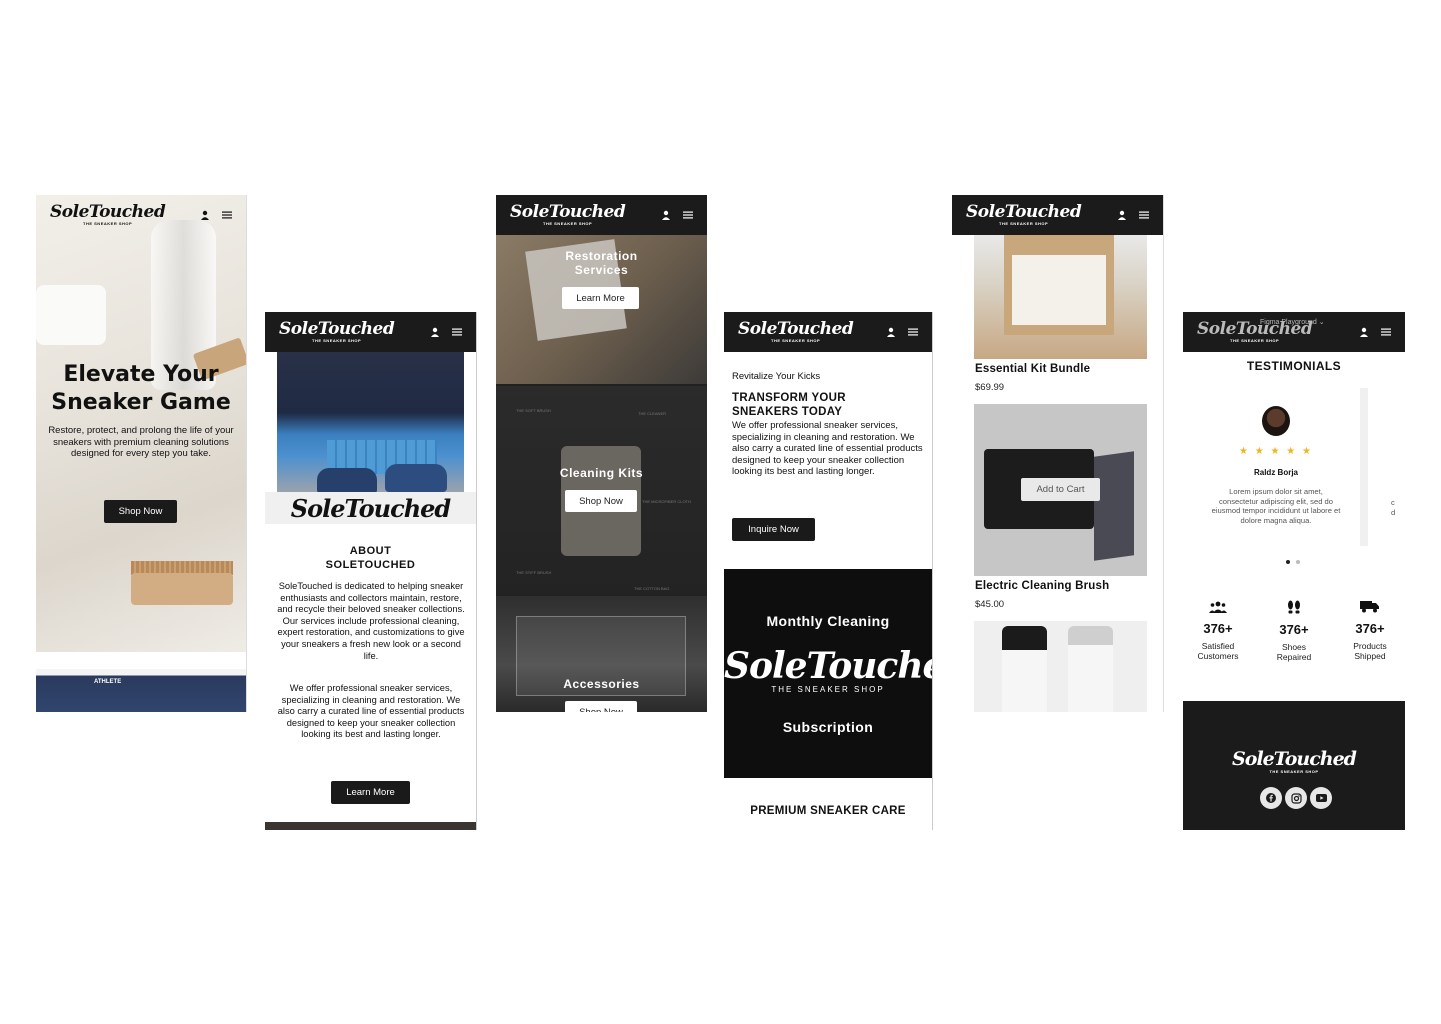 Image resolution: width=1441 pixels, height=1024 pixels. What do you see at coordinates (652, 413) in the screenshot?
I see `kit-label: THE CLEANER` at bounding box center [652, 413].